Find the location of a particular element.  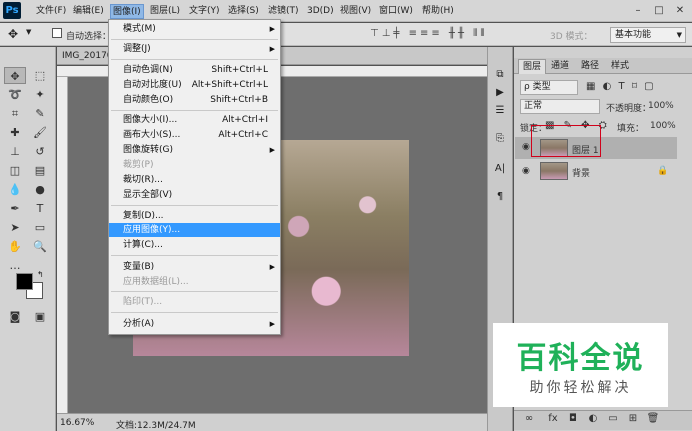

properties-panel-icon: ☰ is located at coordinates (500, 111).